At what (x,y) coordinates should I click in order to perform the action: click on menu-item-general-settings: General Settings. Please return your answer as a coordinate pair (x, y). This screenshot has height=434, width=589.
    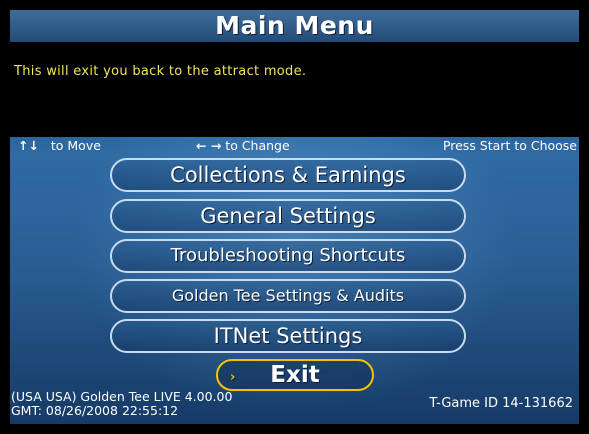
    Looking at the image, I should click on (288, 216).